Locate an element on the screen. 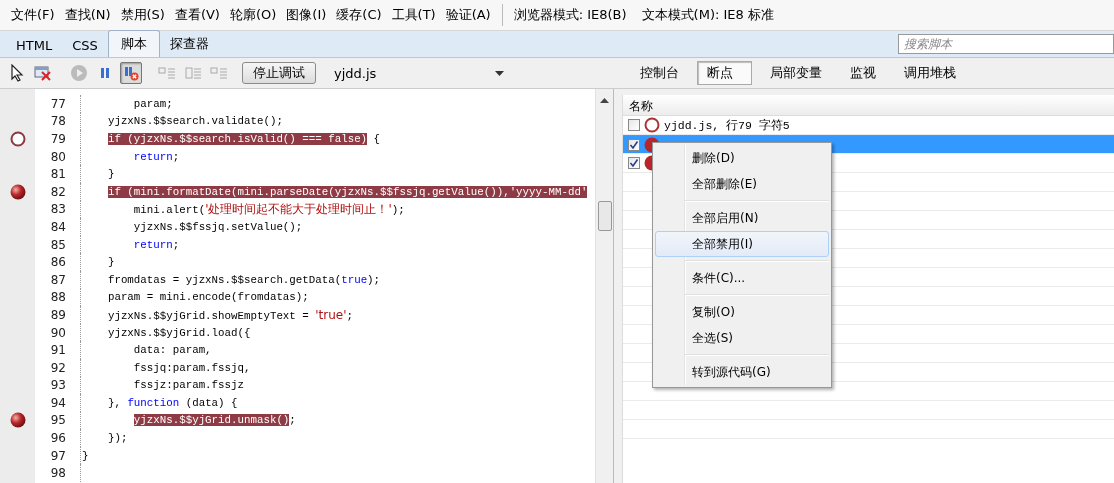 The image size is (1114, 483). line-number: 95 is located at coordinates (58, 420).